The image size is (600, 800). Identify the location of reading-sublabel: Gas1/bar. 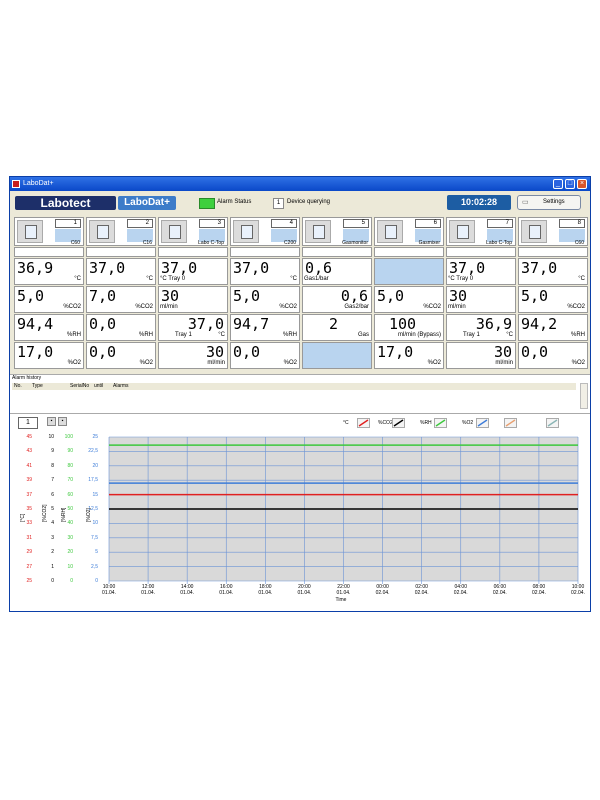
(316, 279).